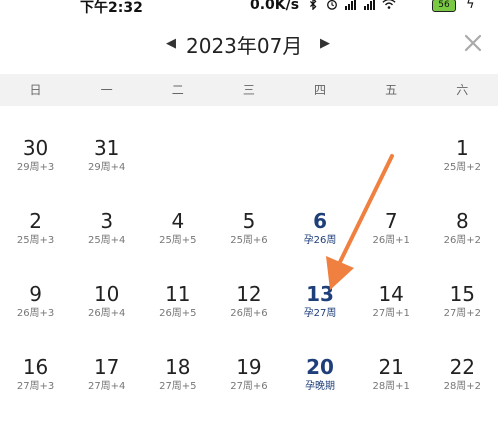  I want to click on day-cell: 14 27周+1, so click(391, 318).